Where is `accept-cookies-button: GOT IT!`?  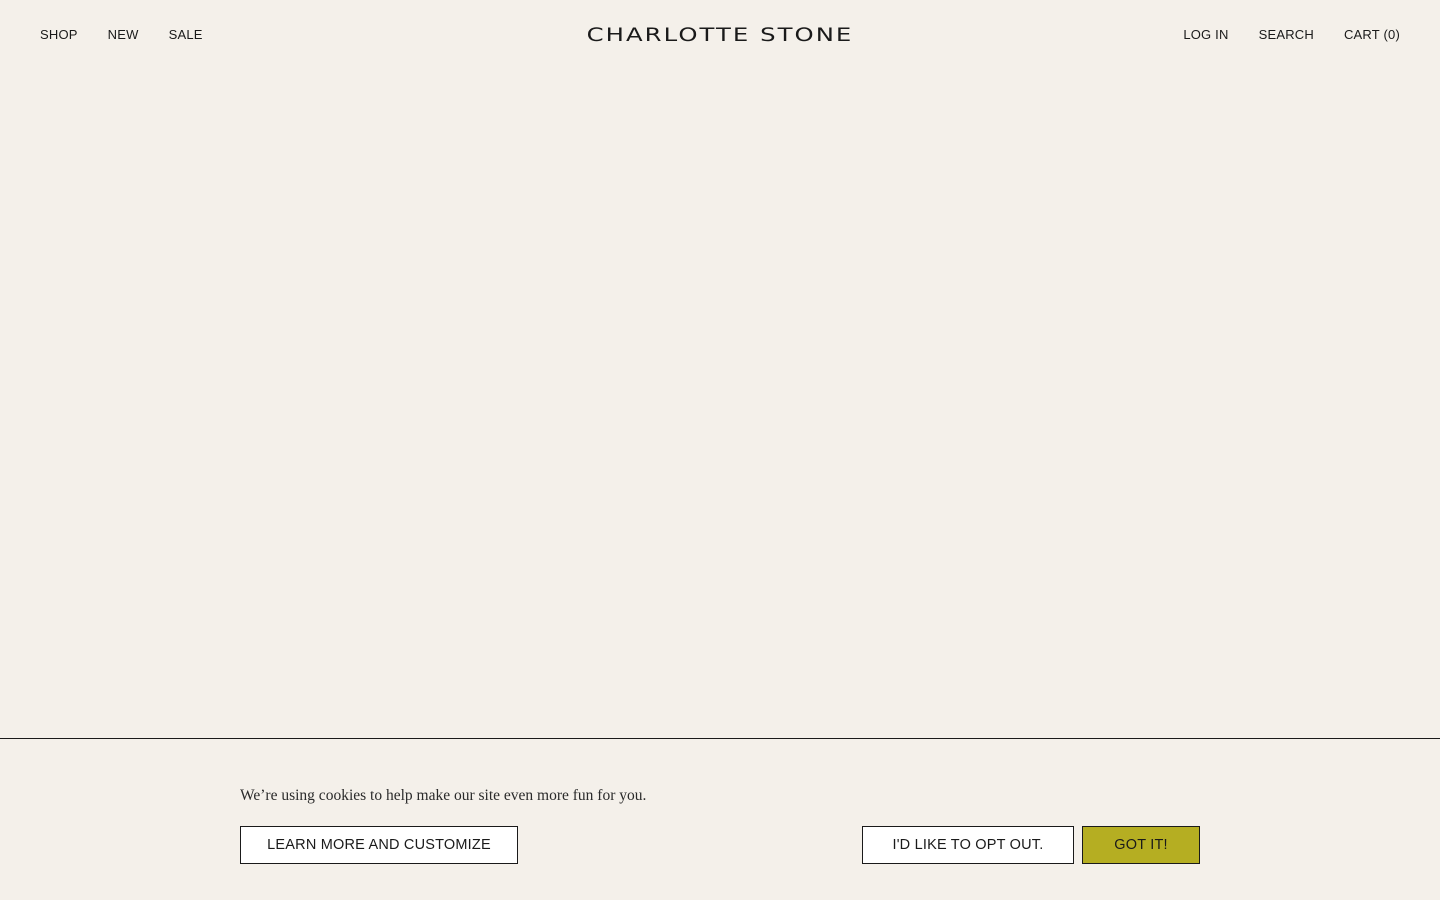 accept-cookies-button: GOT IT! is located at coordinates (1141, 845).